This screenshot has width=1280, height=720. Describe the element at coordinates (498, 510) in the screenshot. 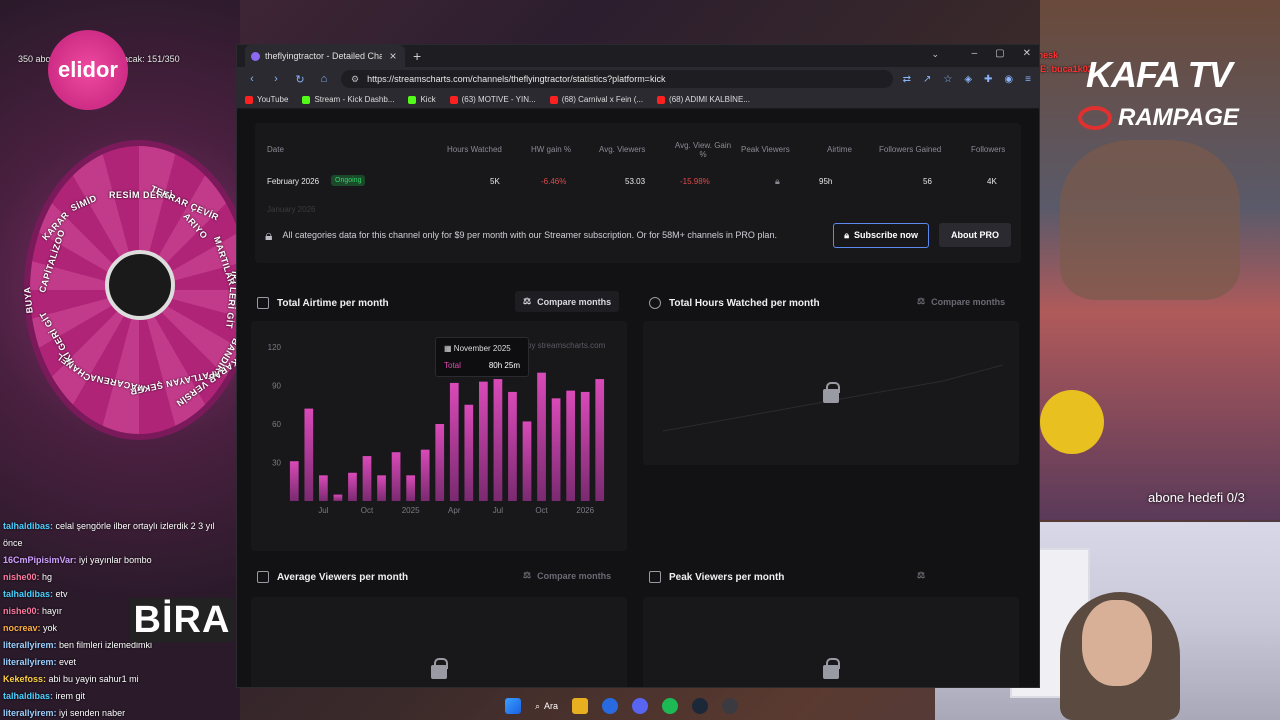

I see `x-tick-label: Jul` at that location.